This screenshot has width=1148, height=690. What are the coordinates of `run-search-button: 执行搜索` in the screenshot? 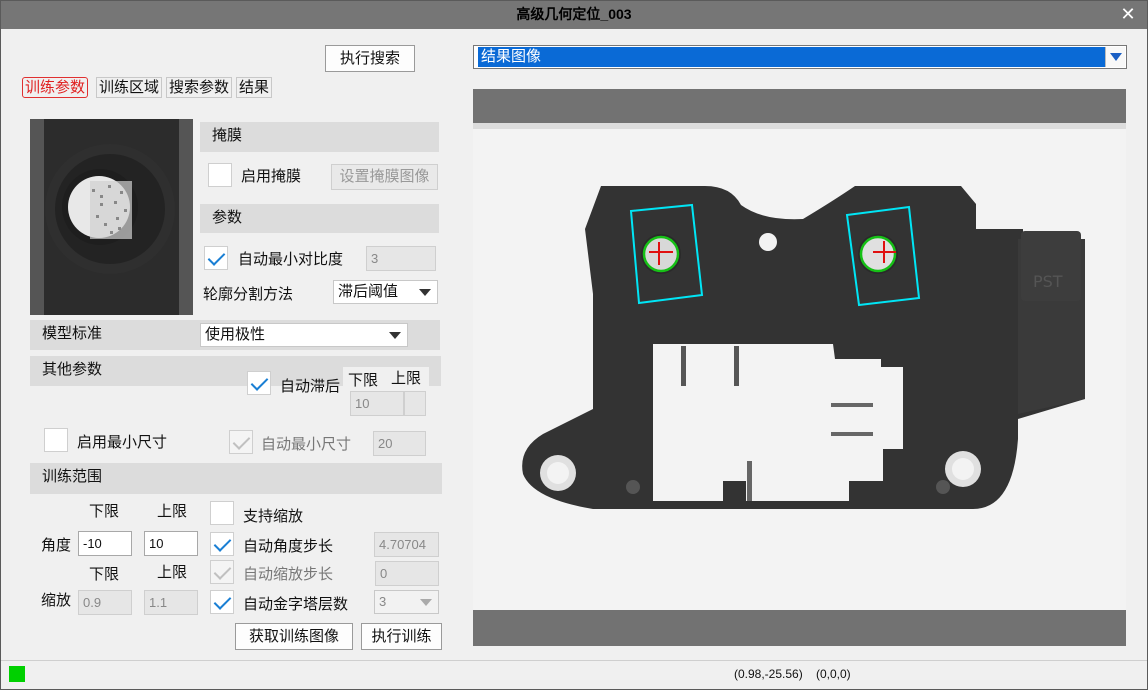 It's located at (370, 58).